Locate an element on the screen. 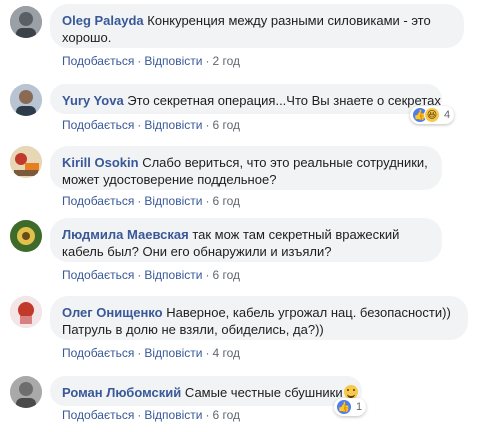 The image size is (492, 432). reaction-summary: 👍 😆 4 is located at coordinates (432, 115).